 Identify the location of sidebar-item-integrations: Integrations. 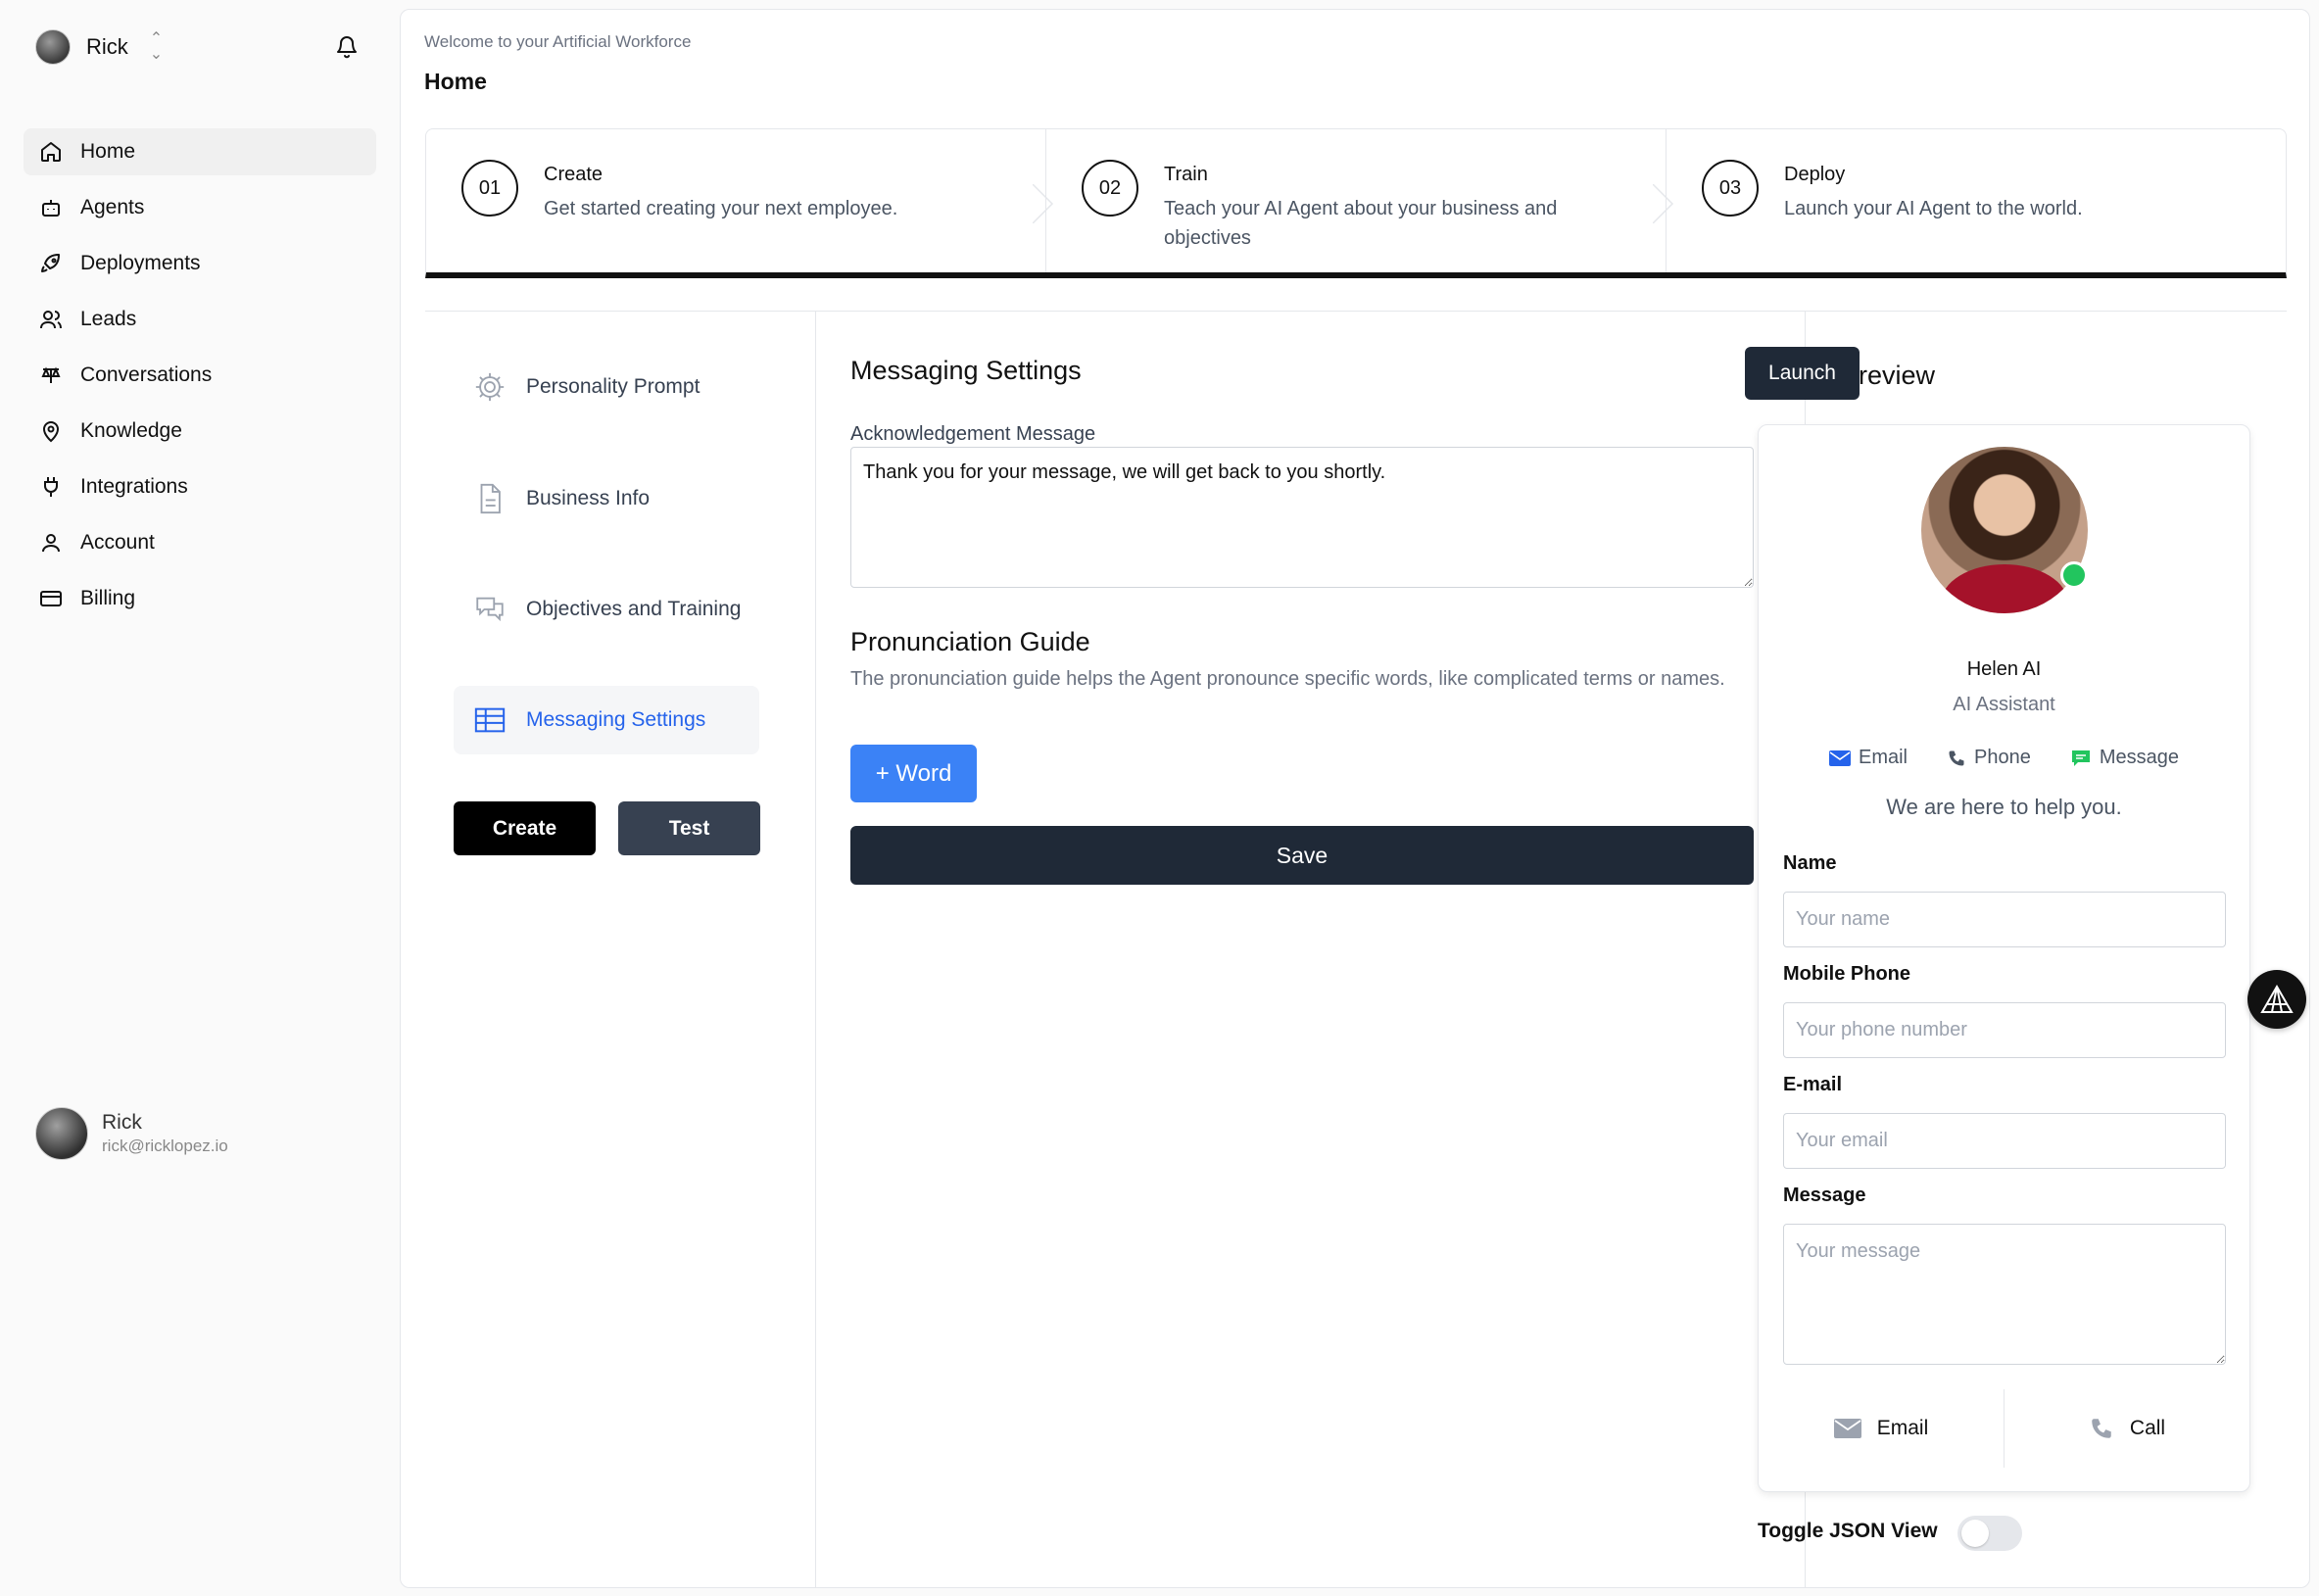
(200, 486).